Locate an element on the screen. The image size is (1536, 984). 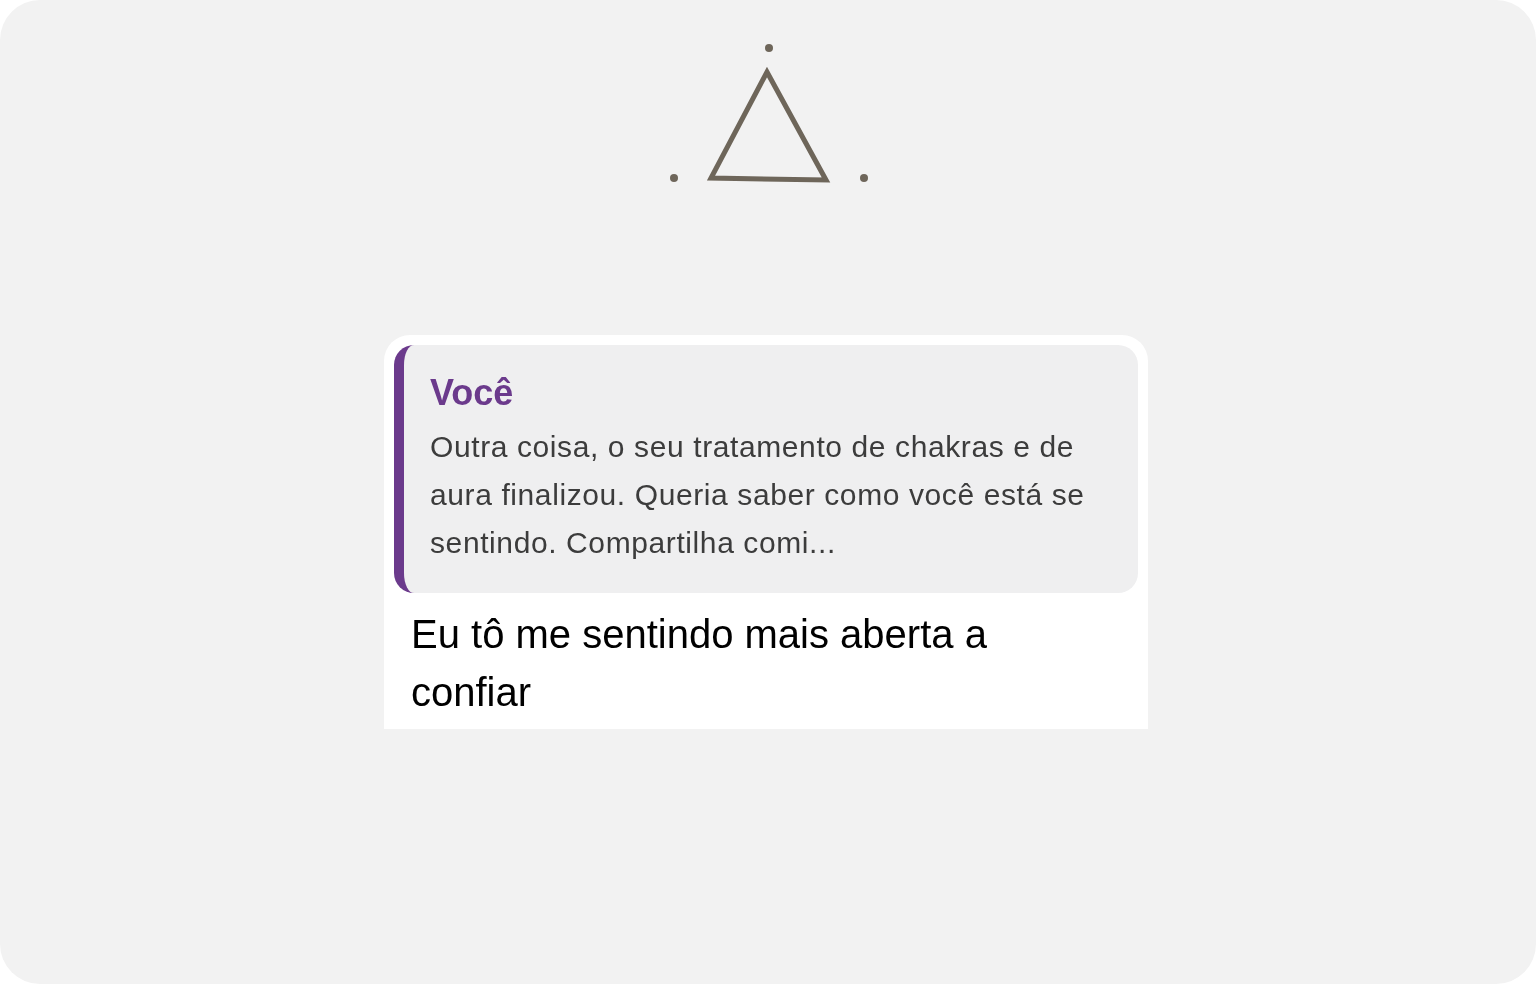
message-text: Eu tô me sentindo mais aberta a confiar is located at coordinates (699, 663).